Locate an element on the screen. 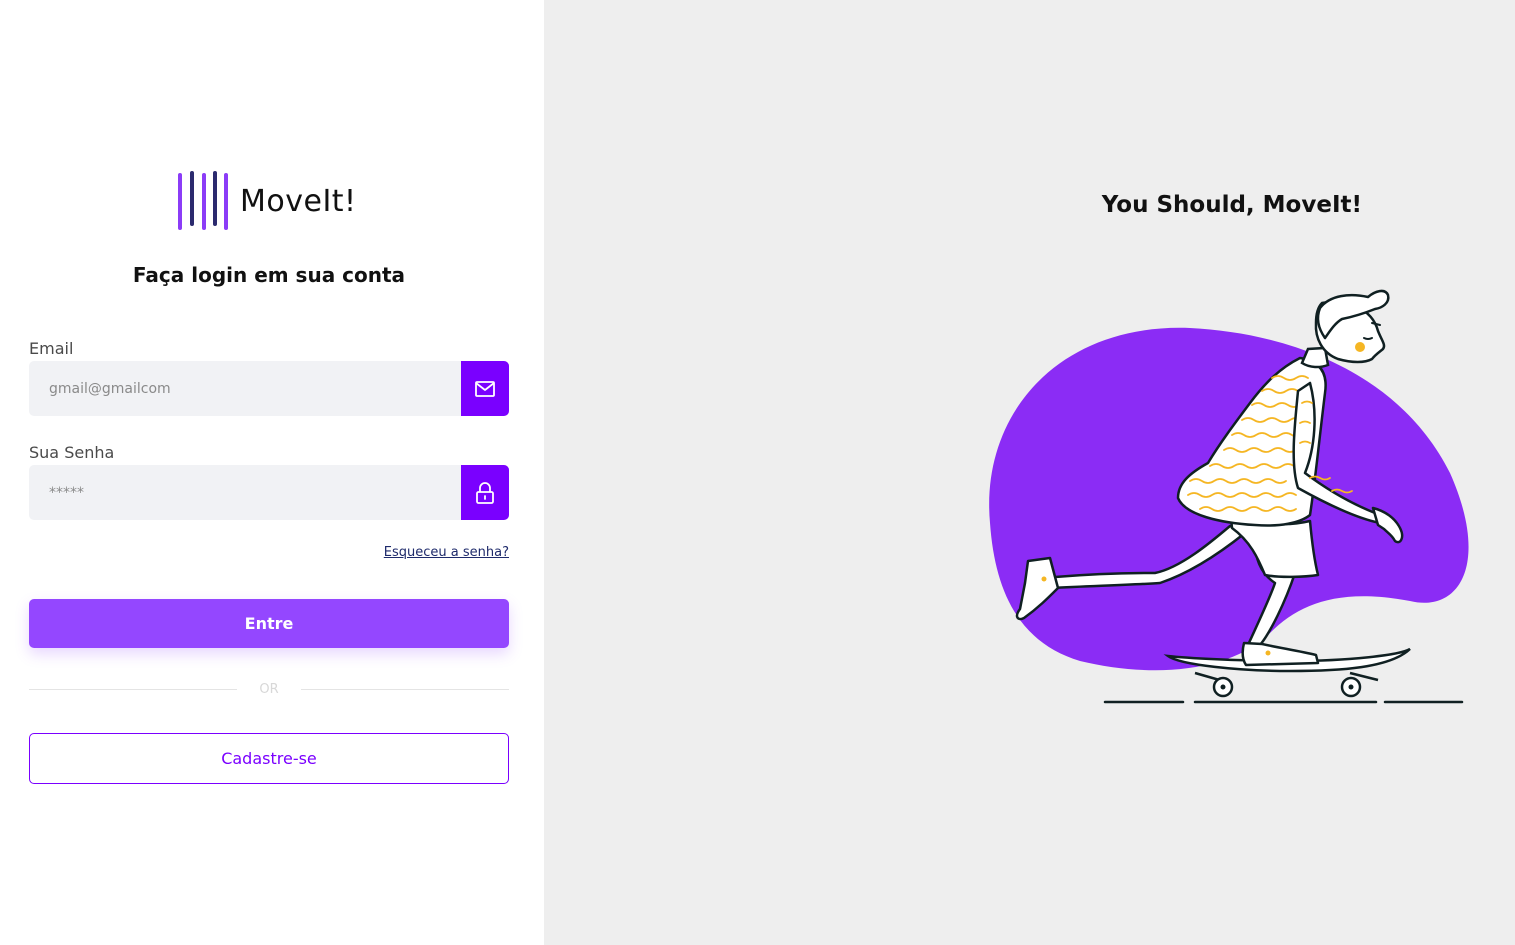  lock-icon is located at coordinates (485, 492).